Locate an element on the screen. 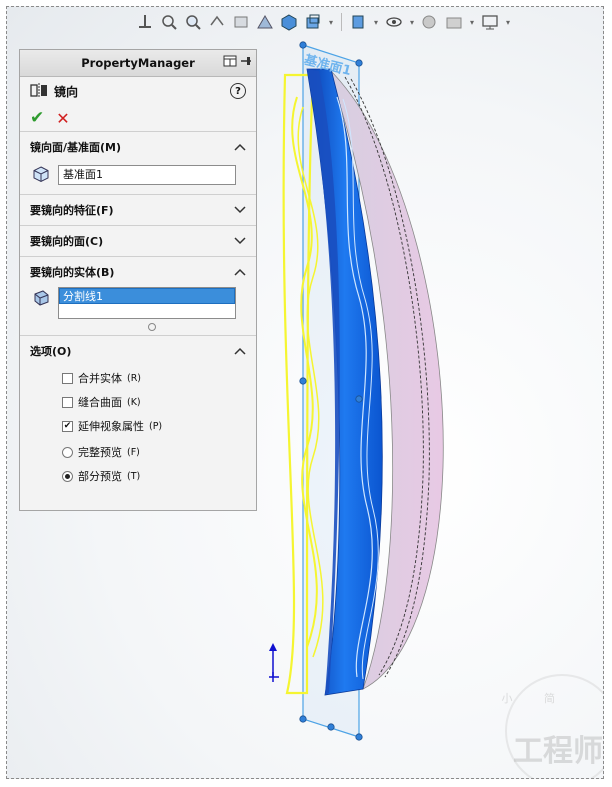 This screenshot has width=612, height=787. option-full-preview: 完整预览 (F) is located at coordinates (138, 452).